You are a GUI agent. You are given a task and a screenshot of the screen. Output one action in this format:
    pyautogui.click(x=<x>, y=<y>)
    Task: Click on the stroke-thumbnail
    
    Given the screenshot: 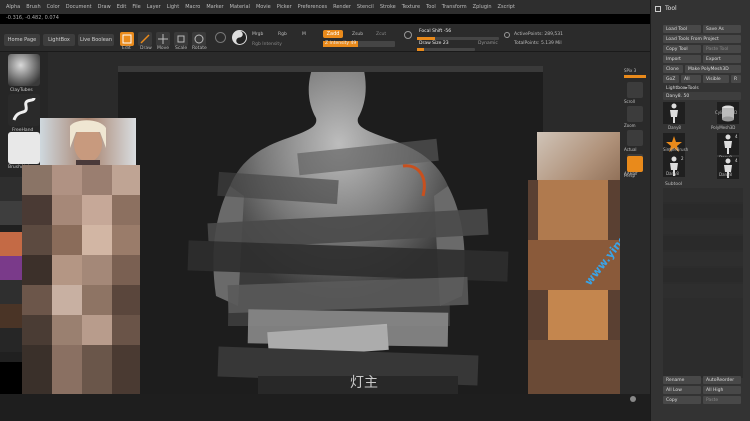 What is the action you would take?
    pyautogui.click(x=24, y=110)
    